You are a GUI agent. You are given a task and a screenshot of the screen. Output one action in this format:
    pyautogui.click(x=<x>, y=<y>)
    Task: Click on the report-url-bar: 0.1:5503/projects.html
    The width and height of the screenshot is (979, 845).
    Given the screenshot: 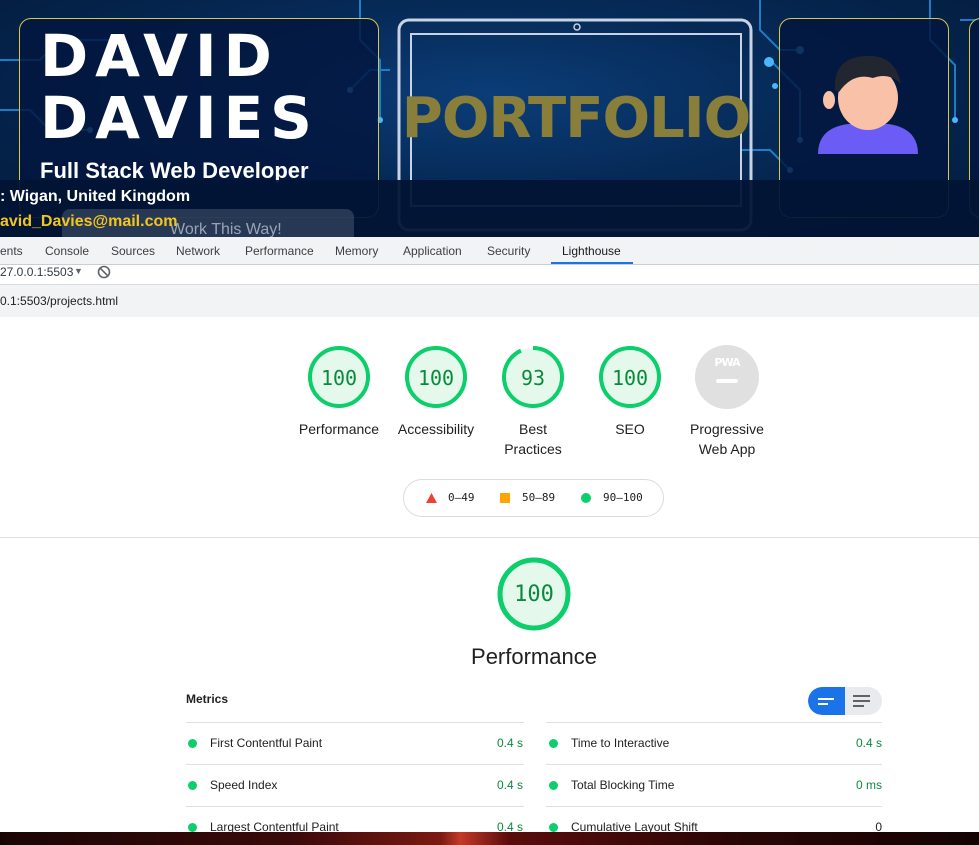 What is the action you would take?
    pyautogui.click(x=489, y=301)
    